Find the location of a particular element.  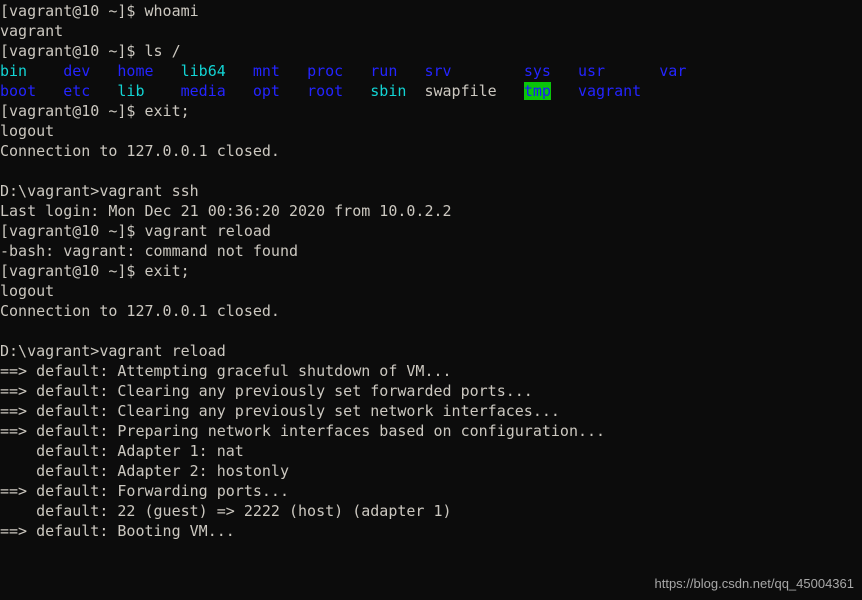

ls-entry-boot: boot is located at coordinates (18, 91).